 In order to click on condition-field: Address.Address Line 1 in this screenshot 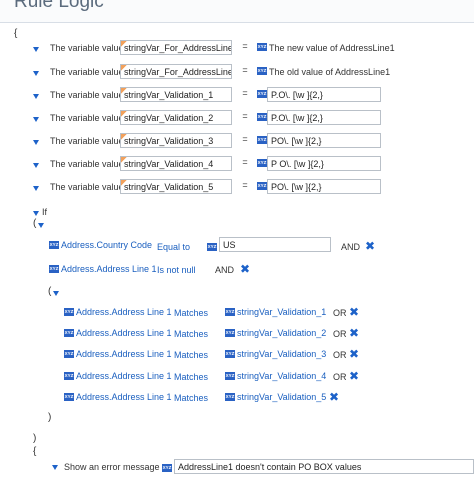, I will do `click(109, 269)`.